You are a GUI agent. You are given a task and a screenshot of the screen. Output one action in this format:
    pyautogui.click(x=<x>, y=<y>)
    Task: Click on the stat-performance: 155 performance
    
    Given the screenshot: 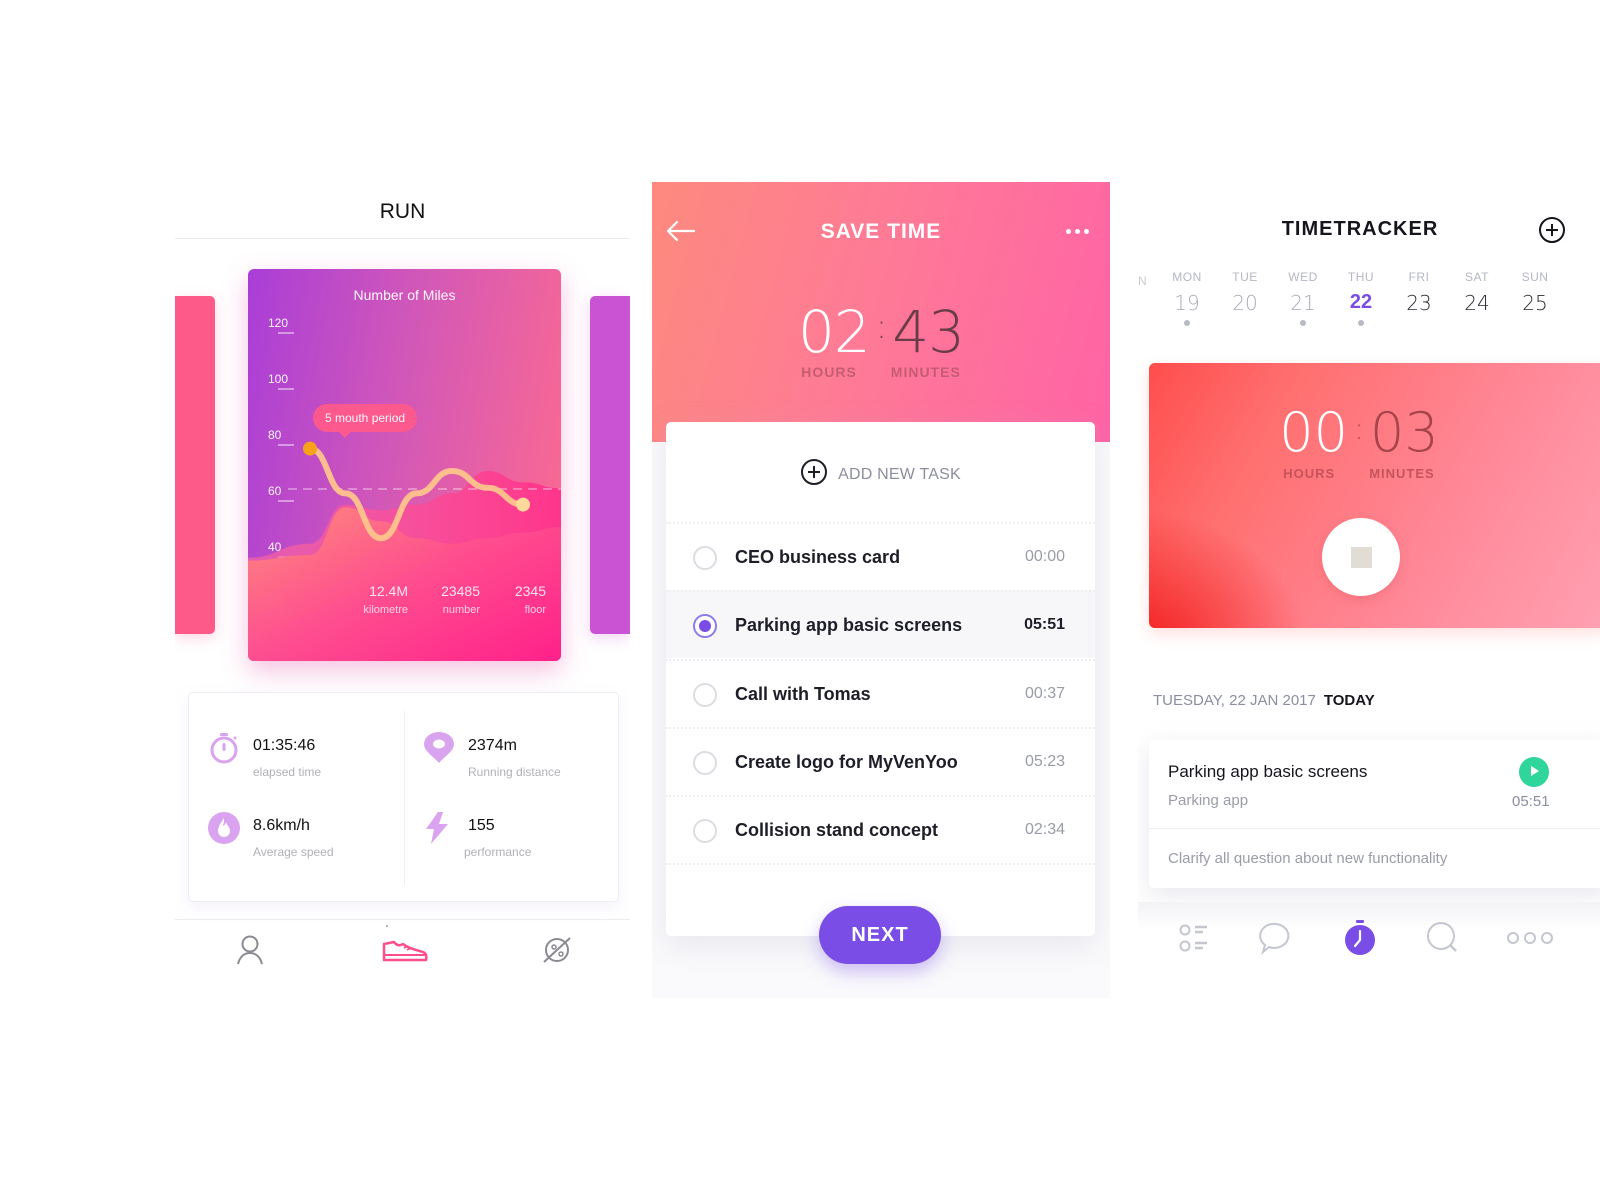 What is the action you would take?
    pyautogui.click(x=522, y=841)
    